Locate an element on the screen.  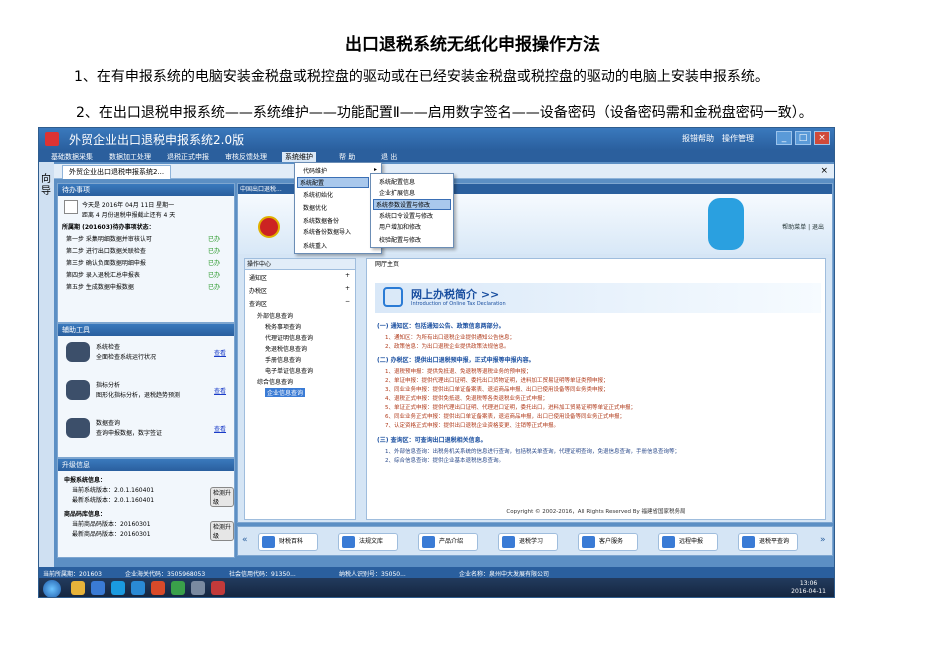
nav-external-query: 外部信息查询 is located at coordinates (275, 315).